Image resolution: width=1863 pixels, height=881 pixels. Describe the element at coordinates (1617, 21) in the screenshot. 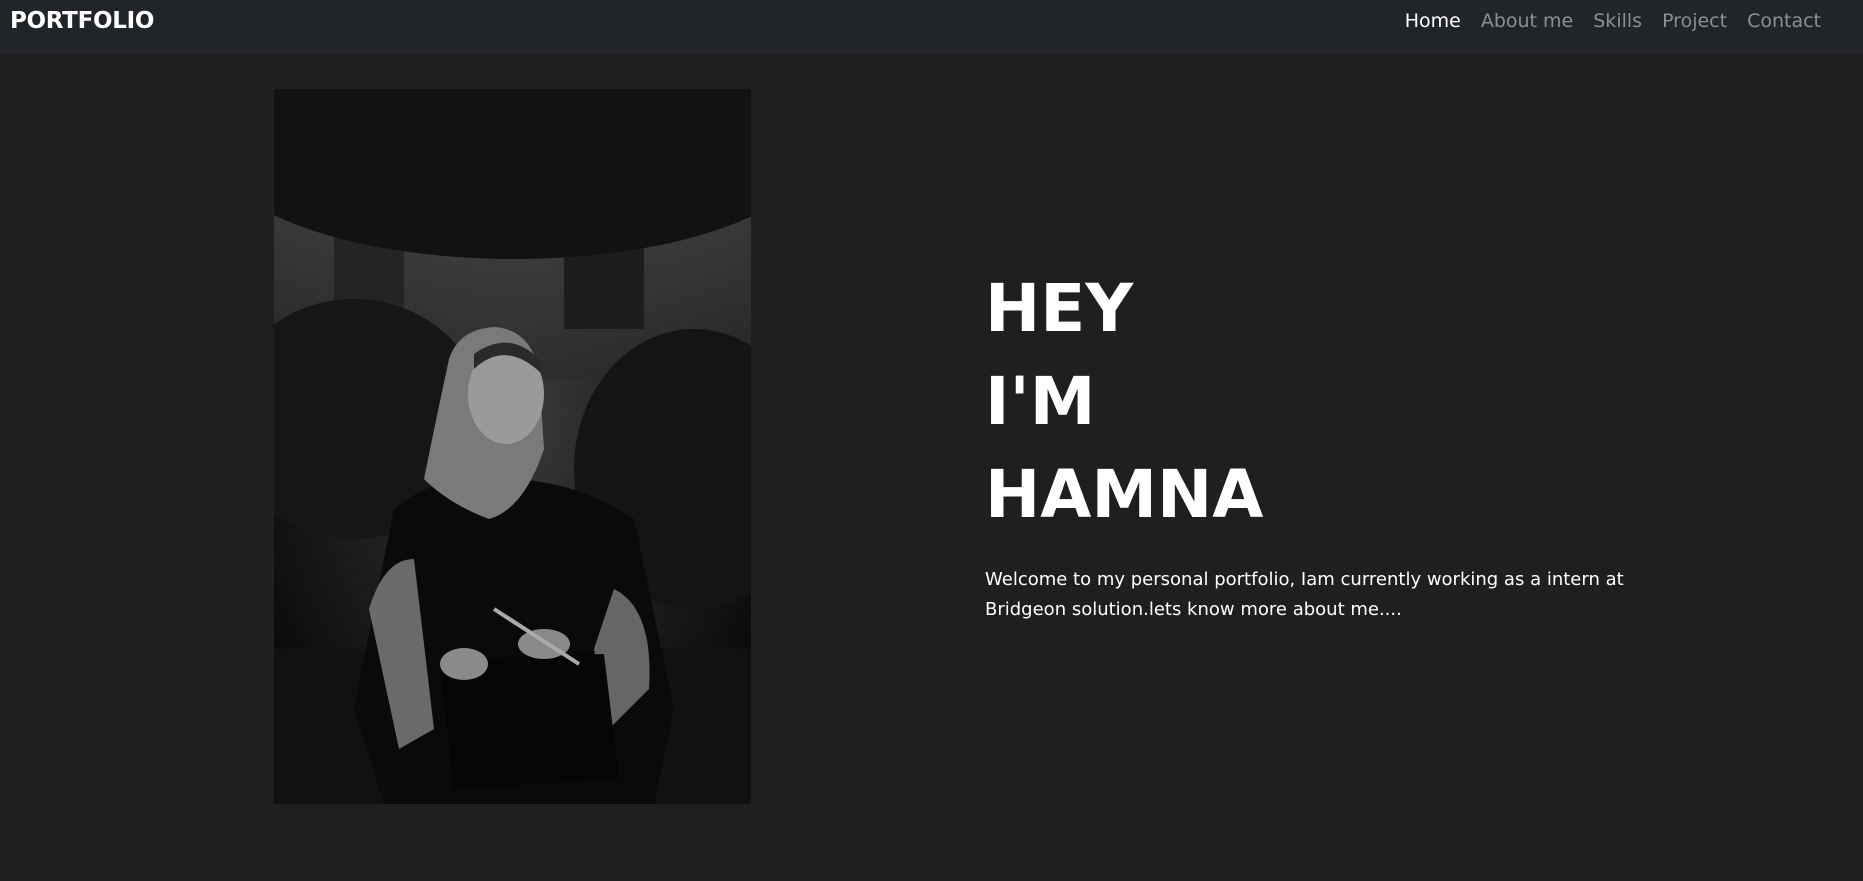

I see `nav-skills: Skills` at that location.